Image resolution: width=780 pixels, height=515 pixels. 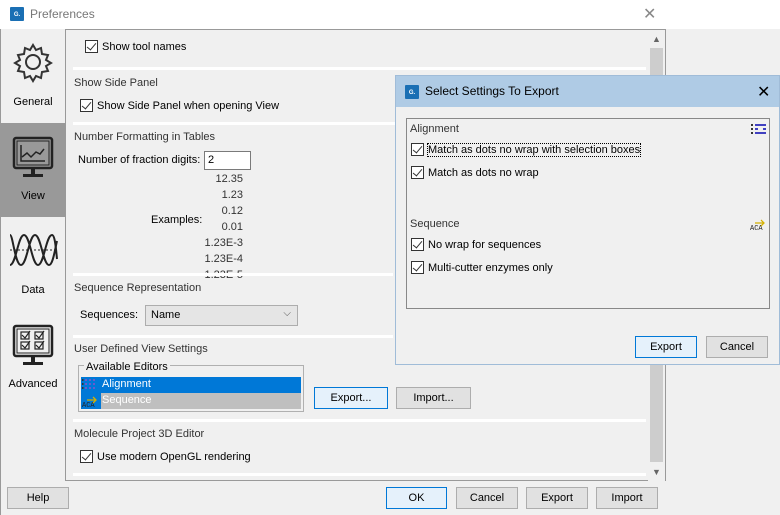 I want to click on chevron-down-icon: ⌵, so click(x=287, y=313).